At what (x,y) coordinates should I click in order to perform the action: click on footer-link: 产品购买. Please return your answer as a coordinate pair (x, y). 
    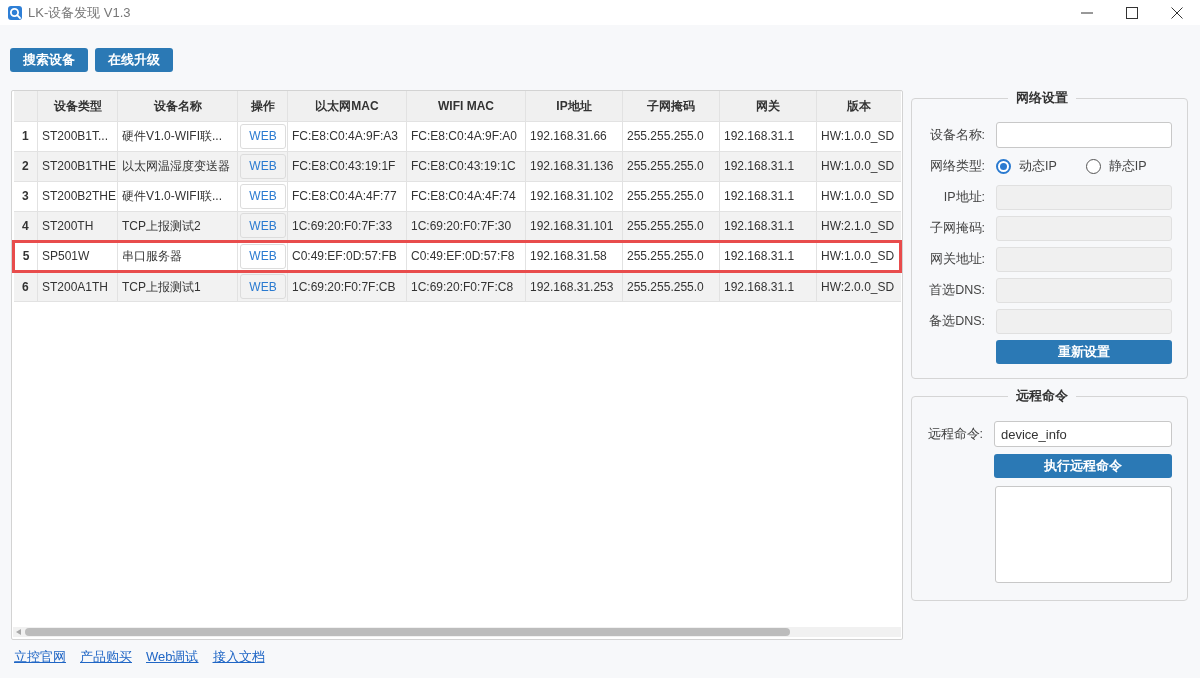
    Looking at the image, I should click on (106, 657).